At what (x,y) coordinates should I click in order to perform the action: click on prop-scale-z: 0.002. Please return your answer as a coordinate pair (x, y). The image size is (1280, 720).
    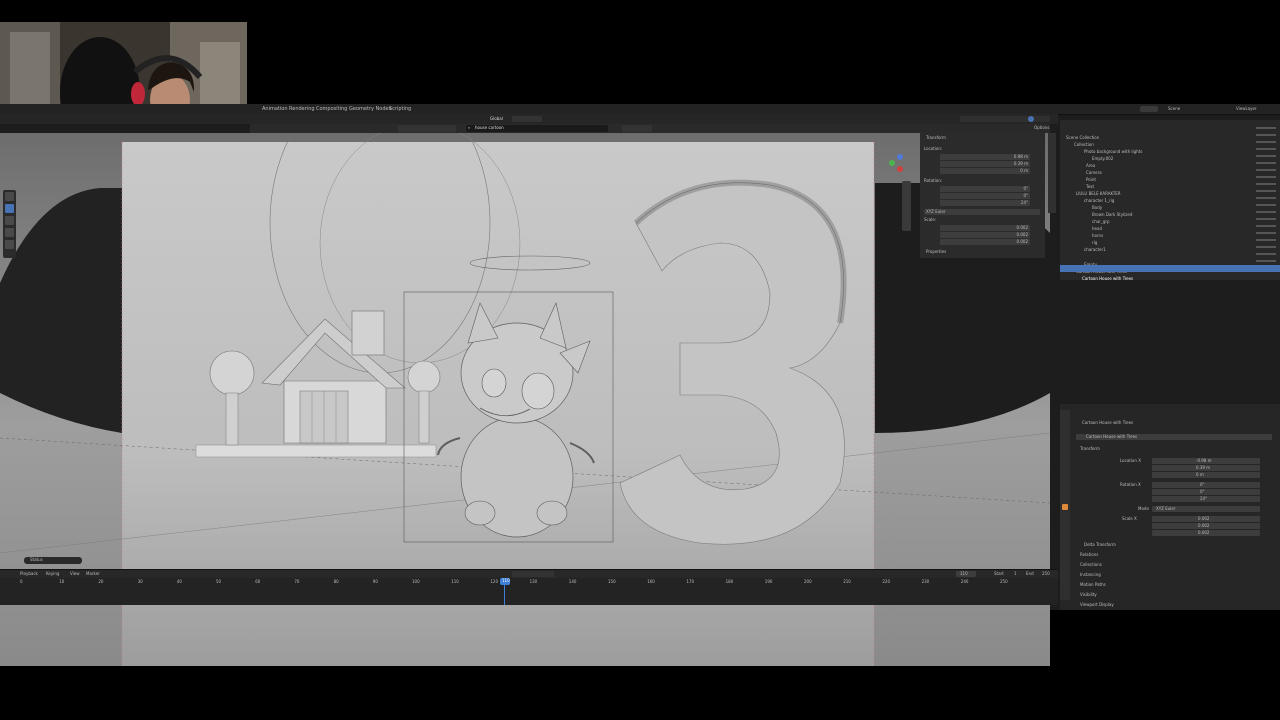
    Looking at the image, I should click on (1206, 533).